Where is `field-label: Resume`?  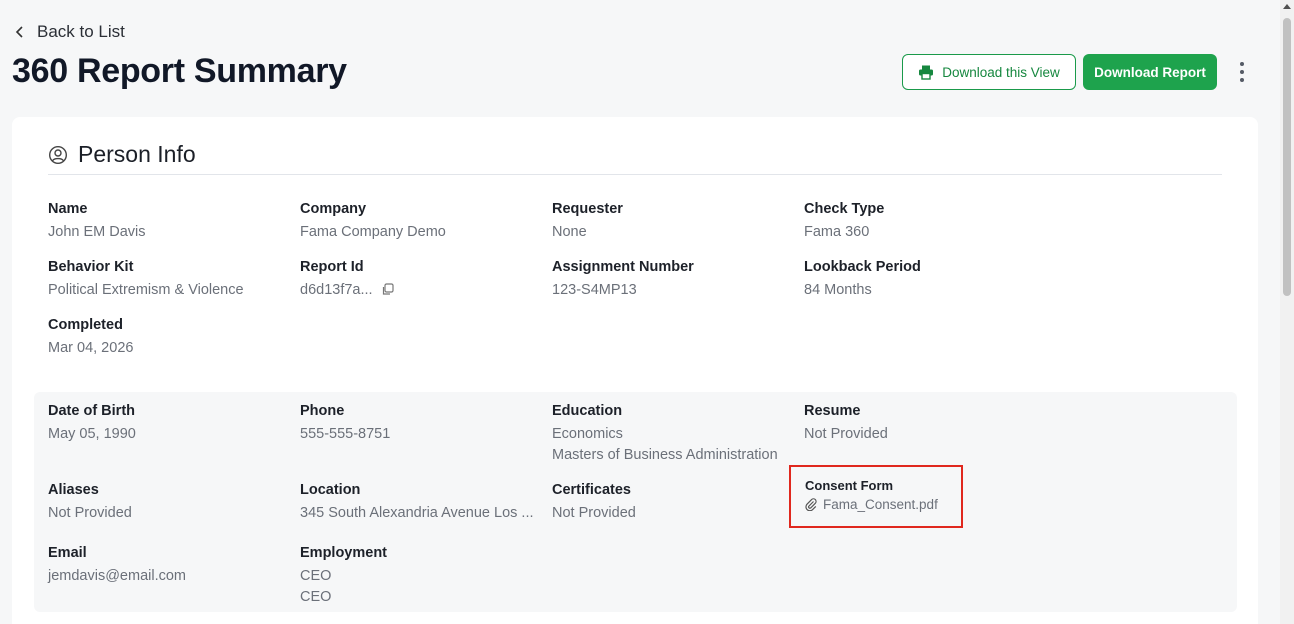
field-label: Resume is located at coordinates (832, 411).